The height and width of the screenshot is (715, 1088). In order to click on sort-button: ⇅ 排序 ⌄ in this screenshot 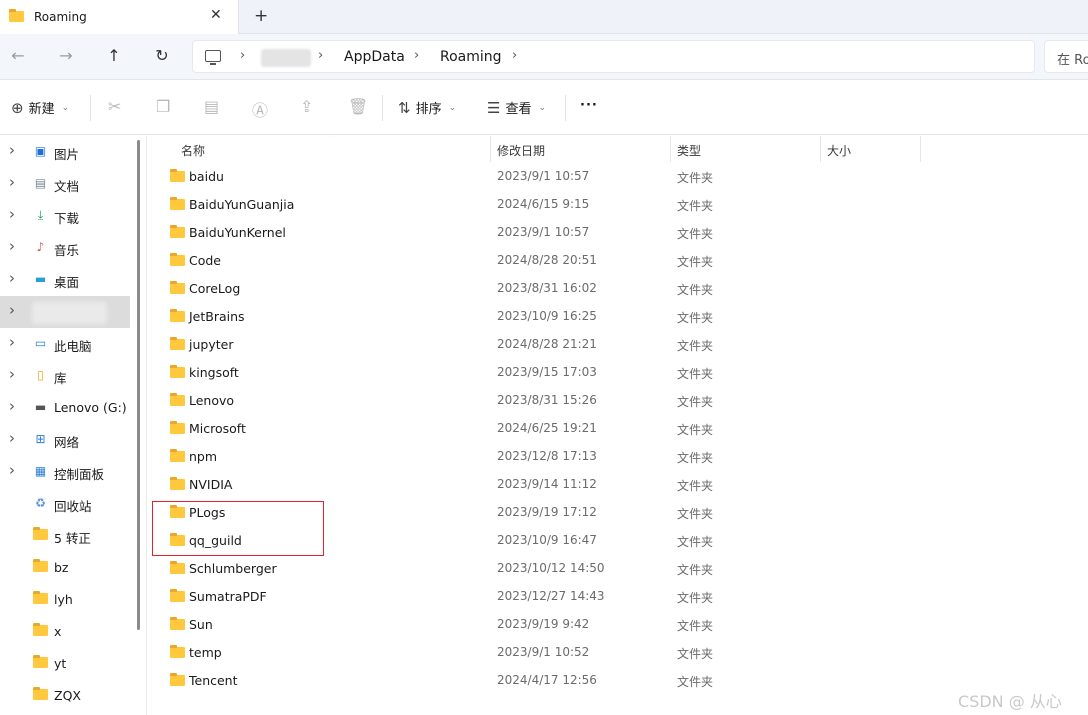, I will do `click(427, 108)`.